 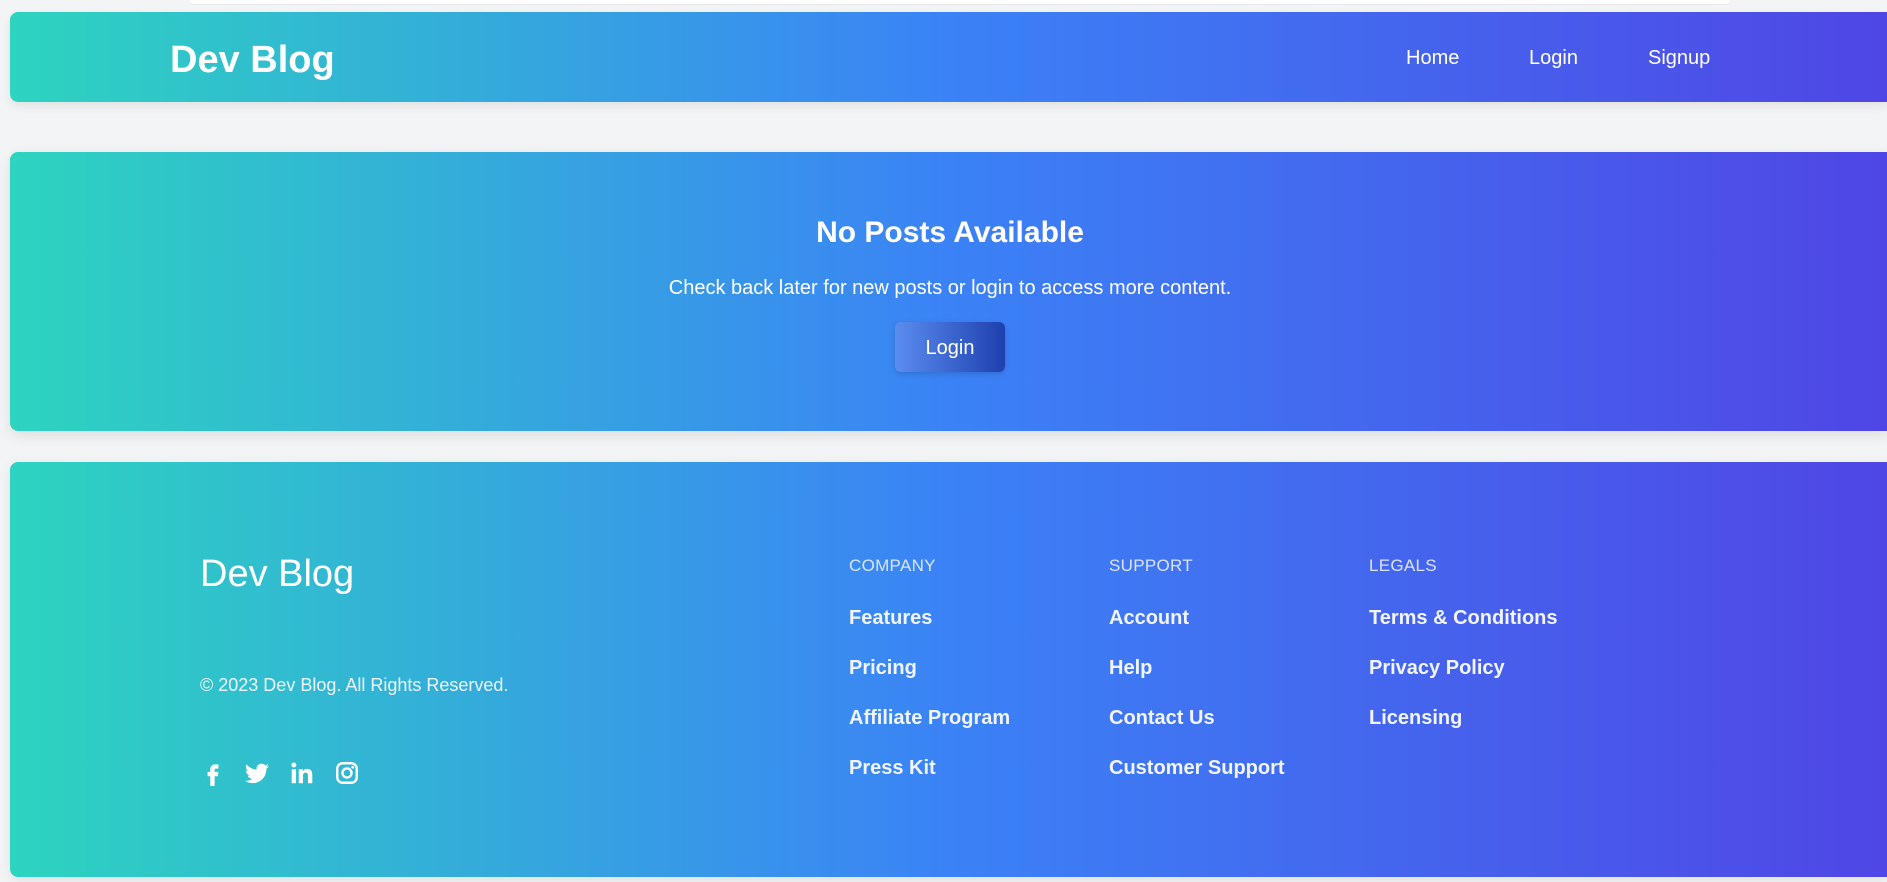 What do you see at coordinates (950, 347) in the screenshot?
I see `login-button: Login` at bounding box center [950, 347].